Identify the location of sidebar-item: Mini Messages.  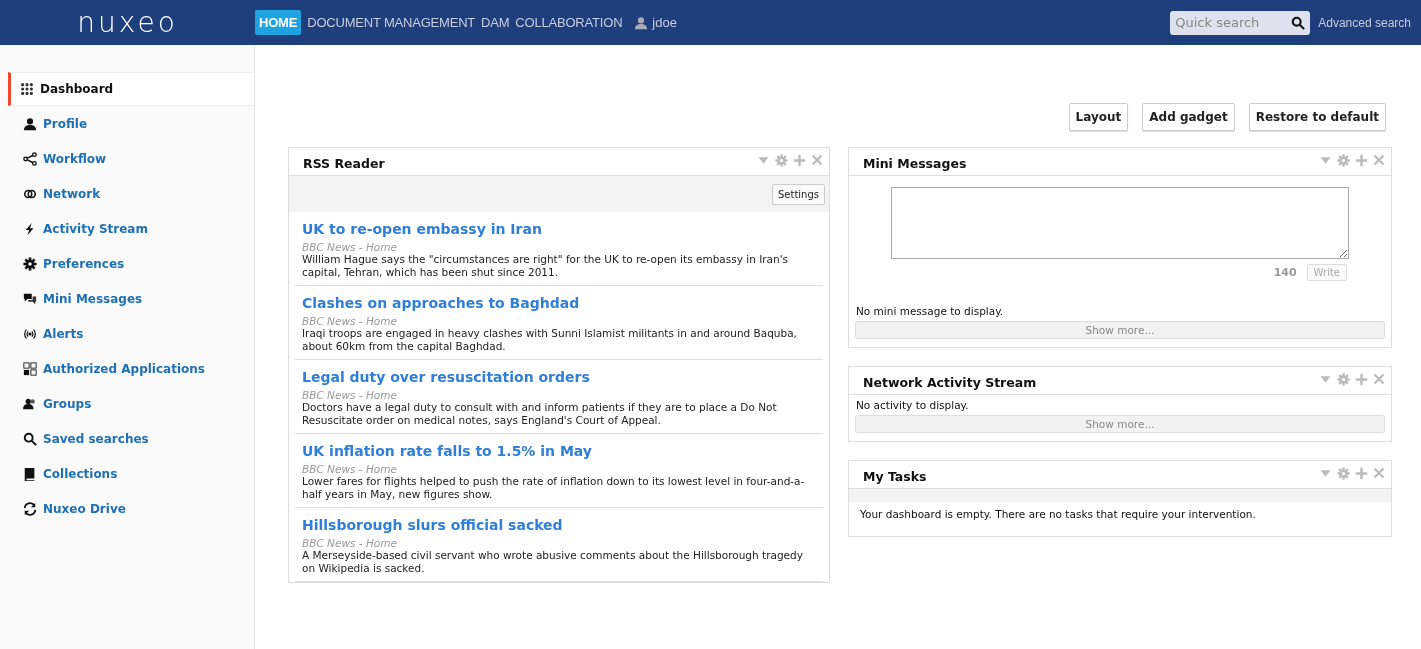
(131, 298).